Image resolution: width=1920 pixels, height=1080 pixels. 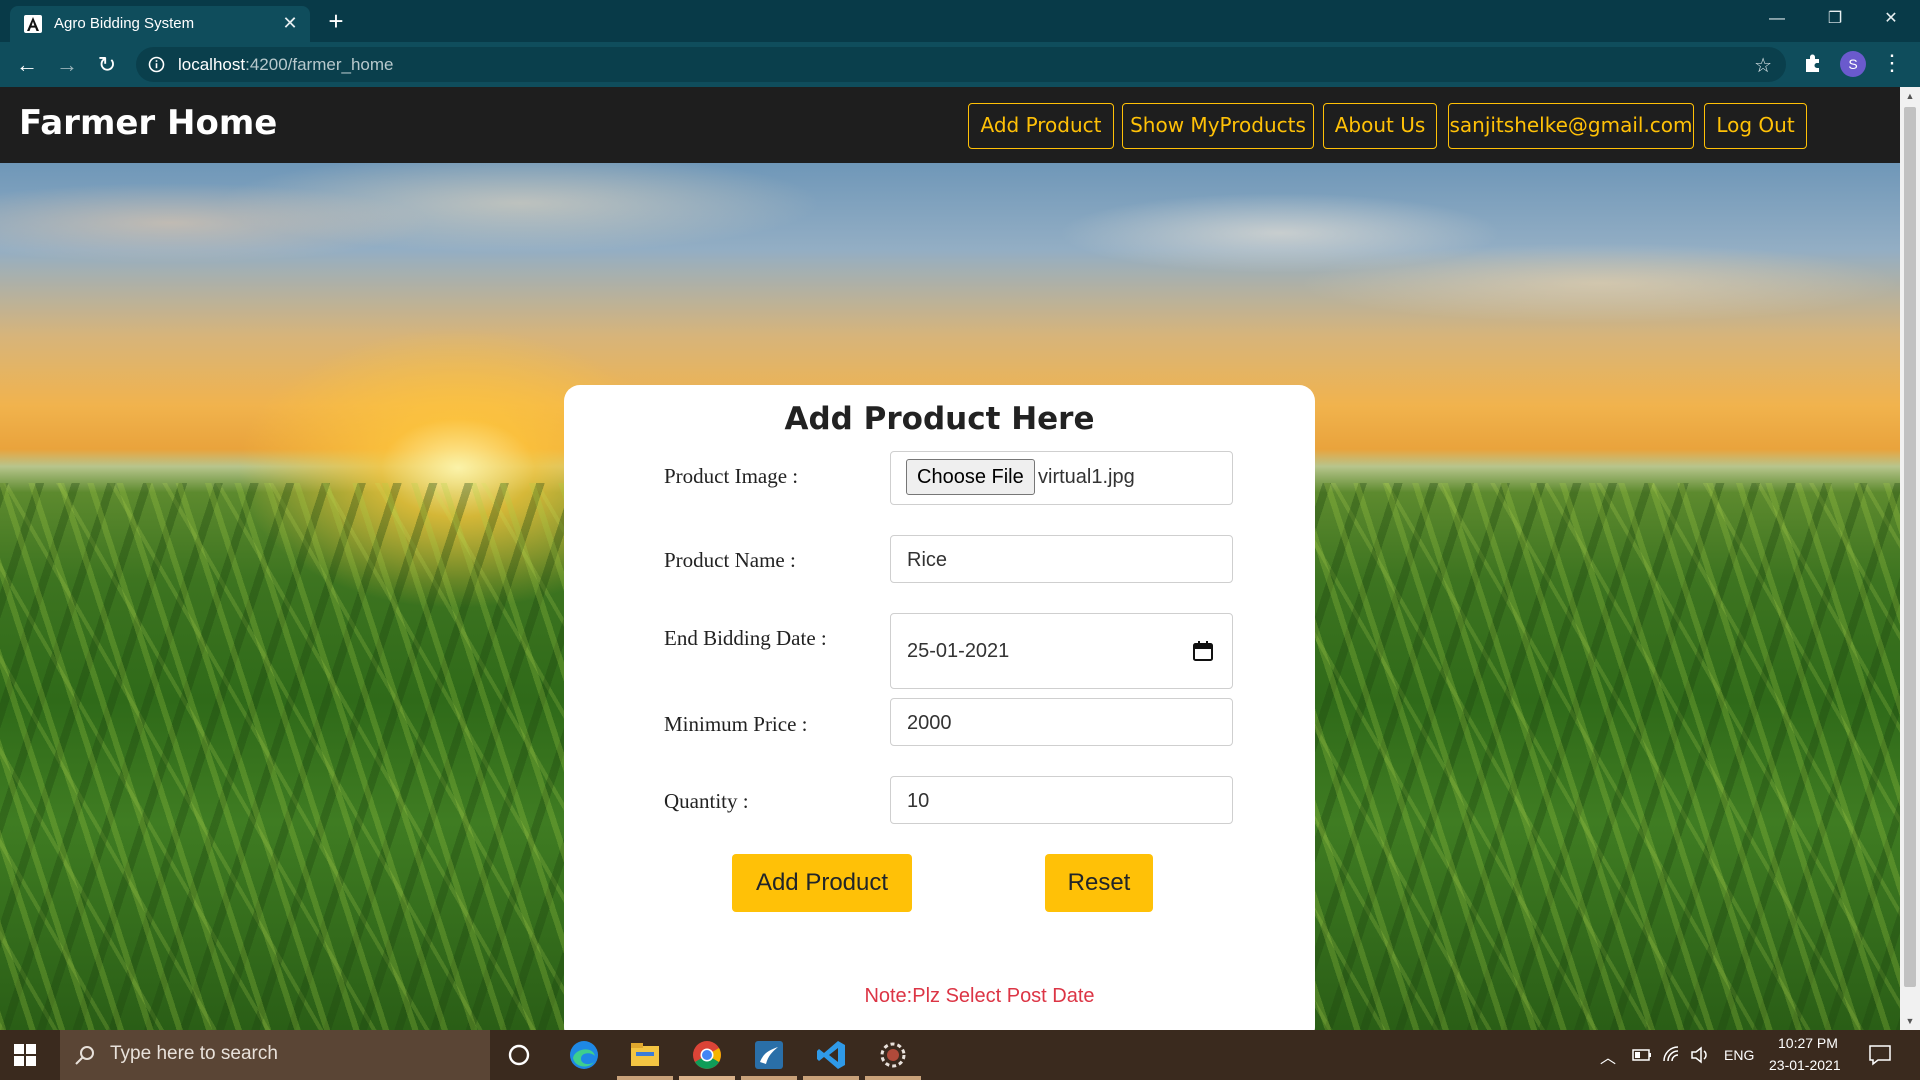 What do you see at coordinates (893, 1055) in the screenshot?
I see `settings-gear-app-icon` at bounding box center [893, 1055].